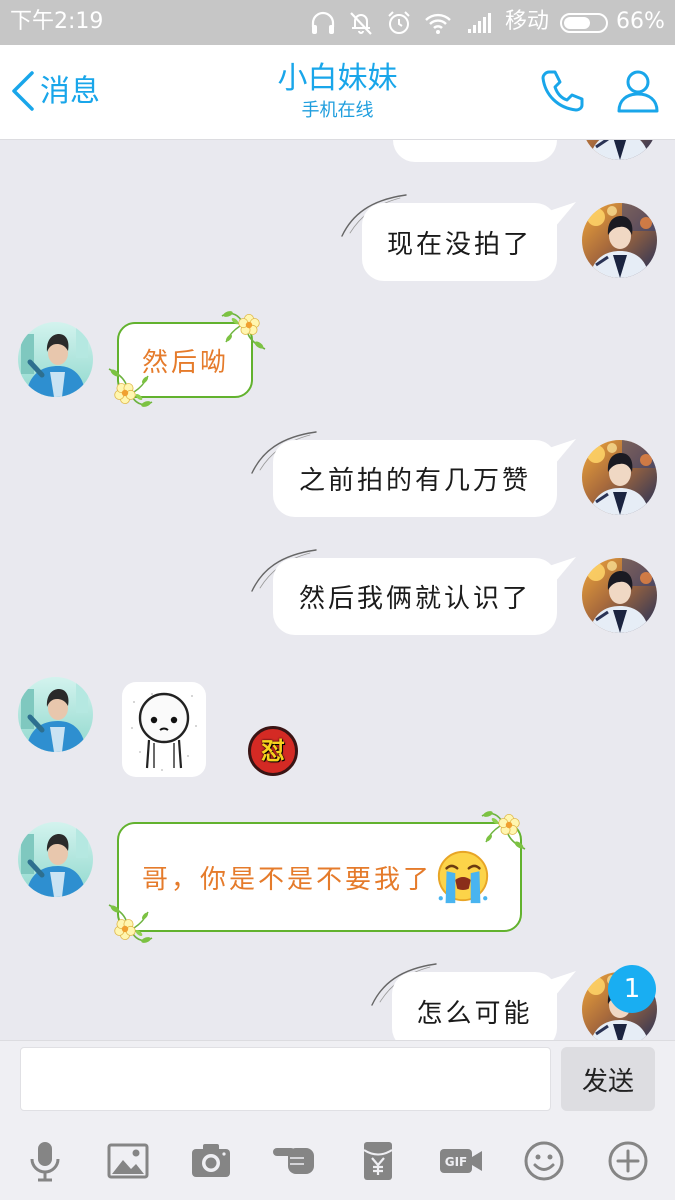  What do you see at coordinates (414, 599) in the screenshot?
I see `message-text: 然后我俩就认识了` at bounding box center [414, 599].